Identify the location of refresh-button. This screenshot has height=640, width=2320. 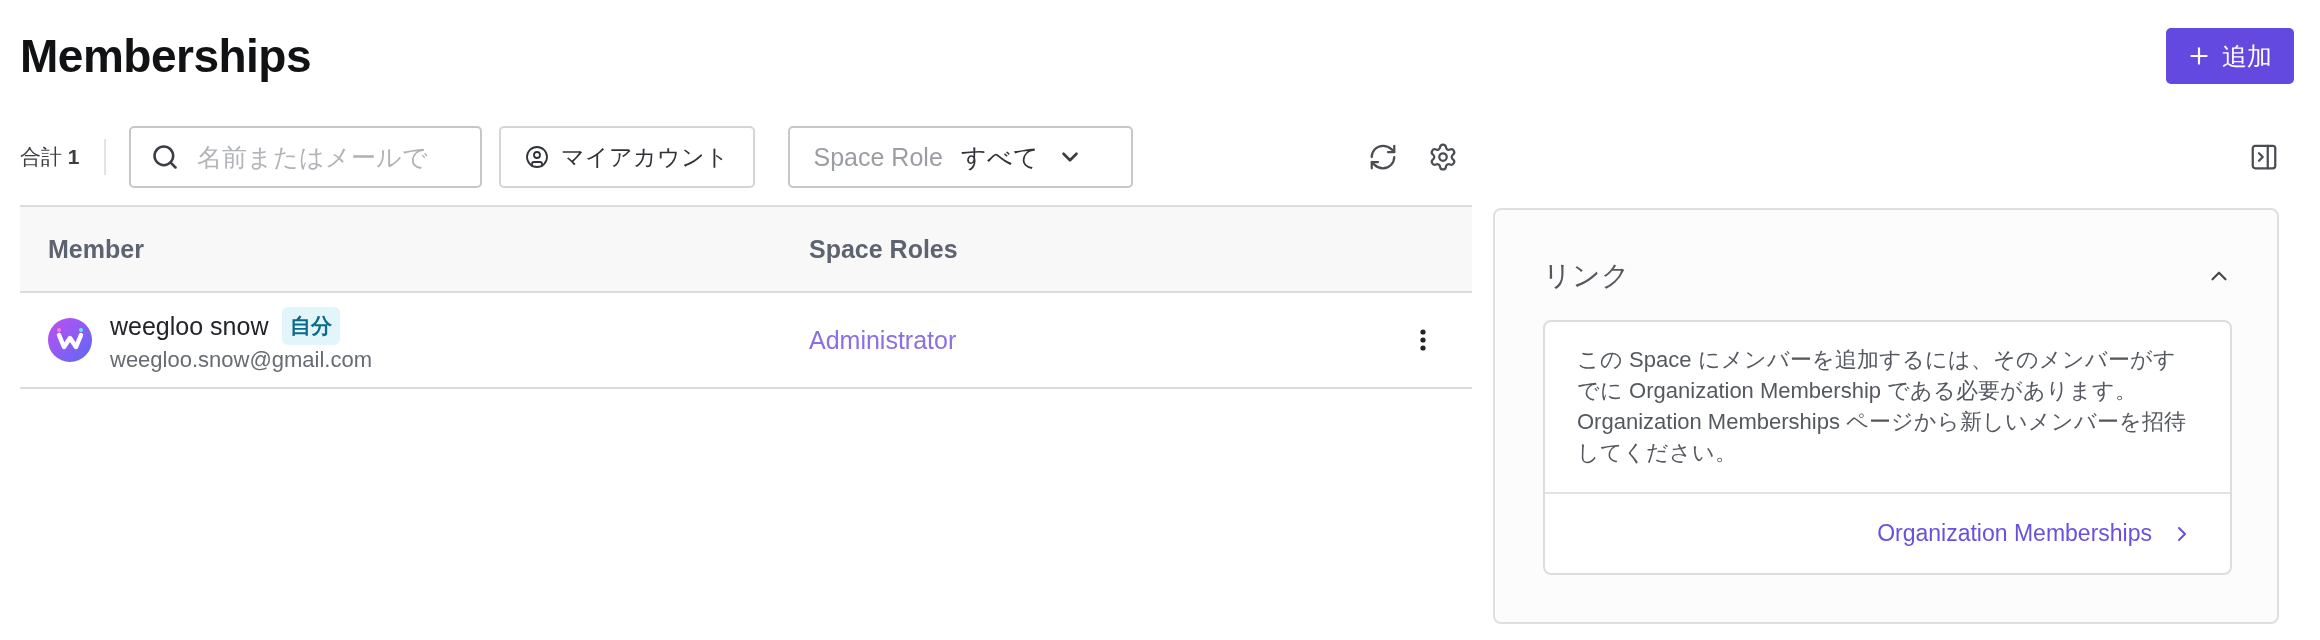
(1383, 157).